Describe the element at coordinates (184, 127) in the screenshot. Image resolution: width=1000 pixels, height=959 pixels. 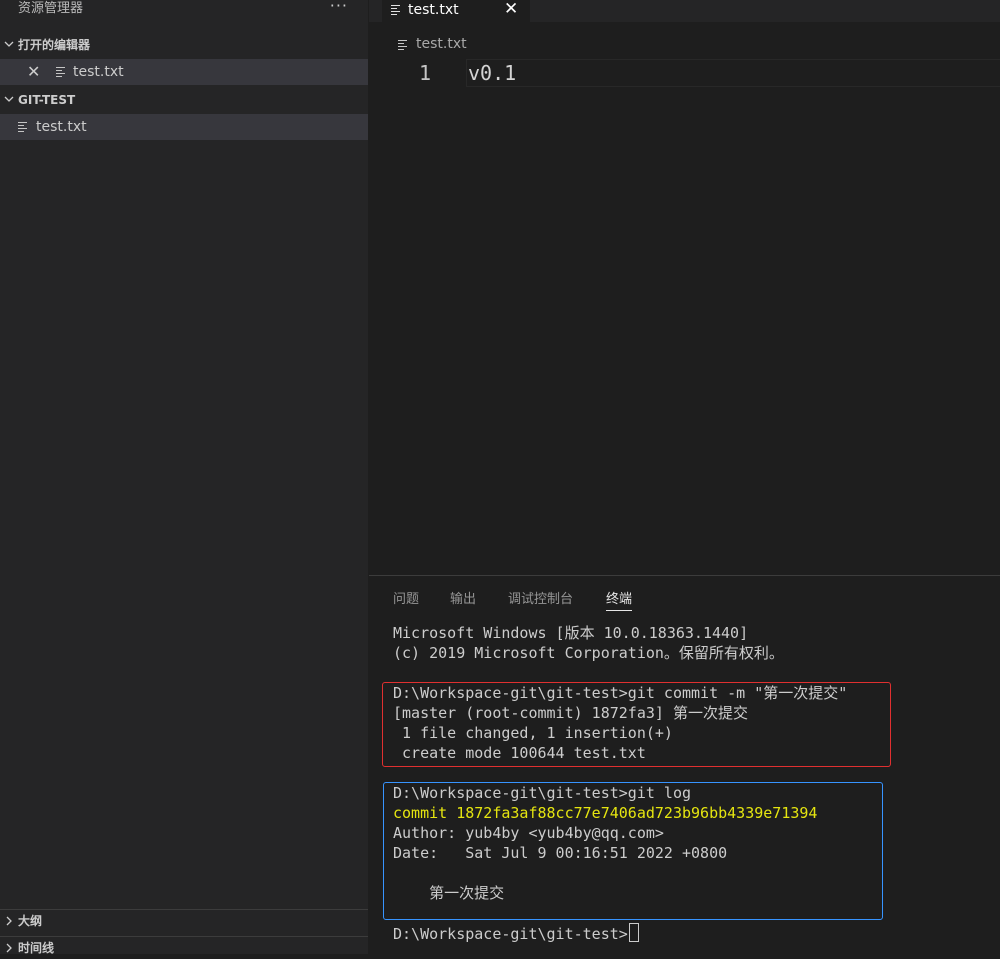
I see `workspace-file-item: test.txt` at that location.